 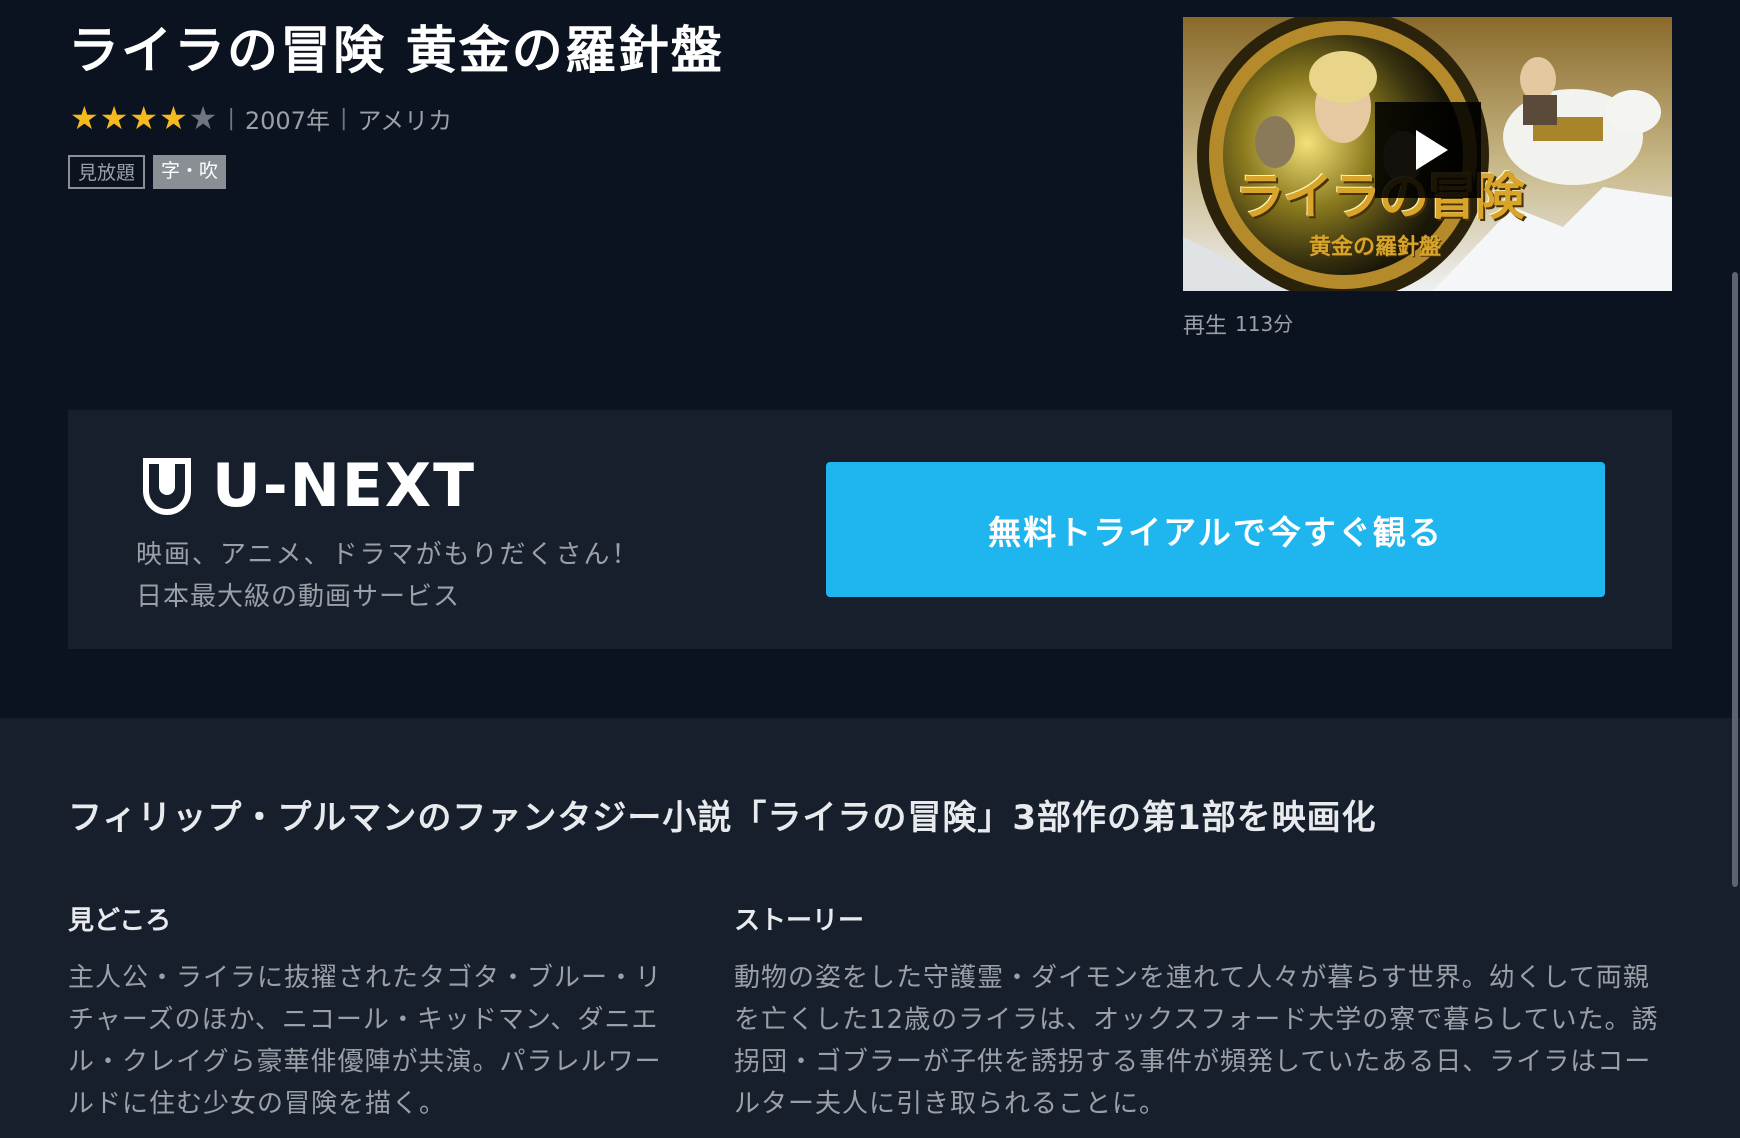 I want to click on free-trial-button: 無料トライアルで今すぐ観る, so click(x=1215, y=529).